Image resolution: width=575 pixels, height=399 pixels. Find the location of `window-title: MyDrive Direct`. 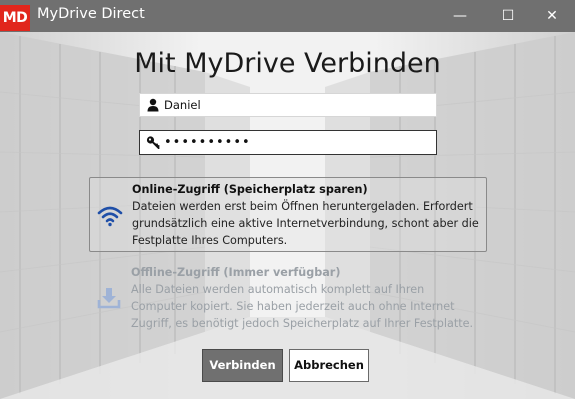

window-title: MyDrive Direct is located at coordinates (91, 14).